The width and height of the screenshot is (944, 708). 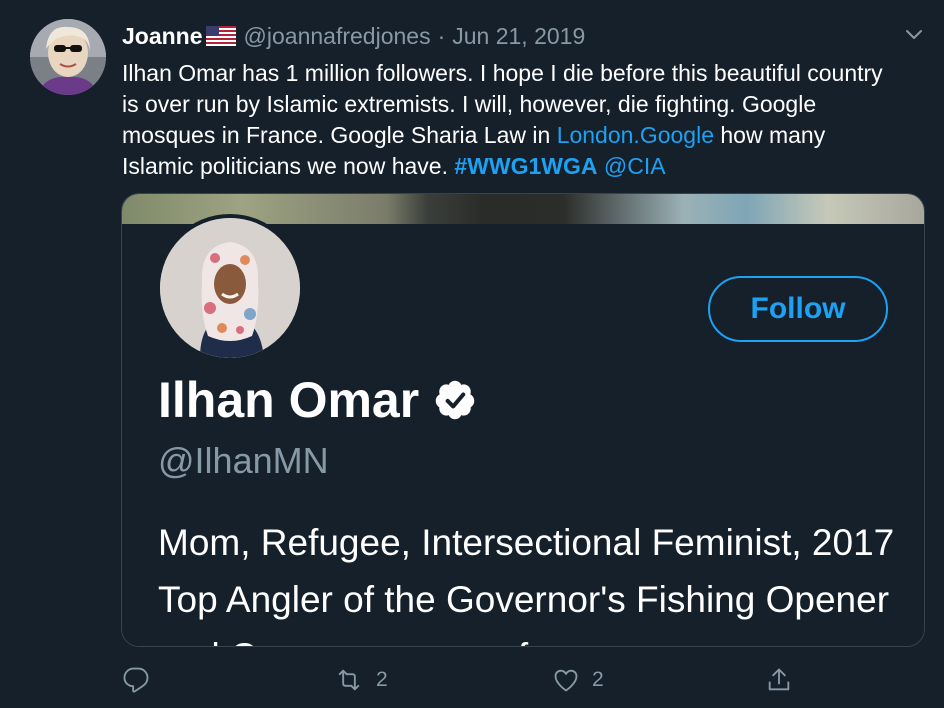 I want to click on share-icon, so click(x=779, y=680).